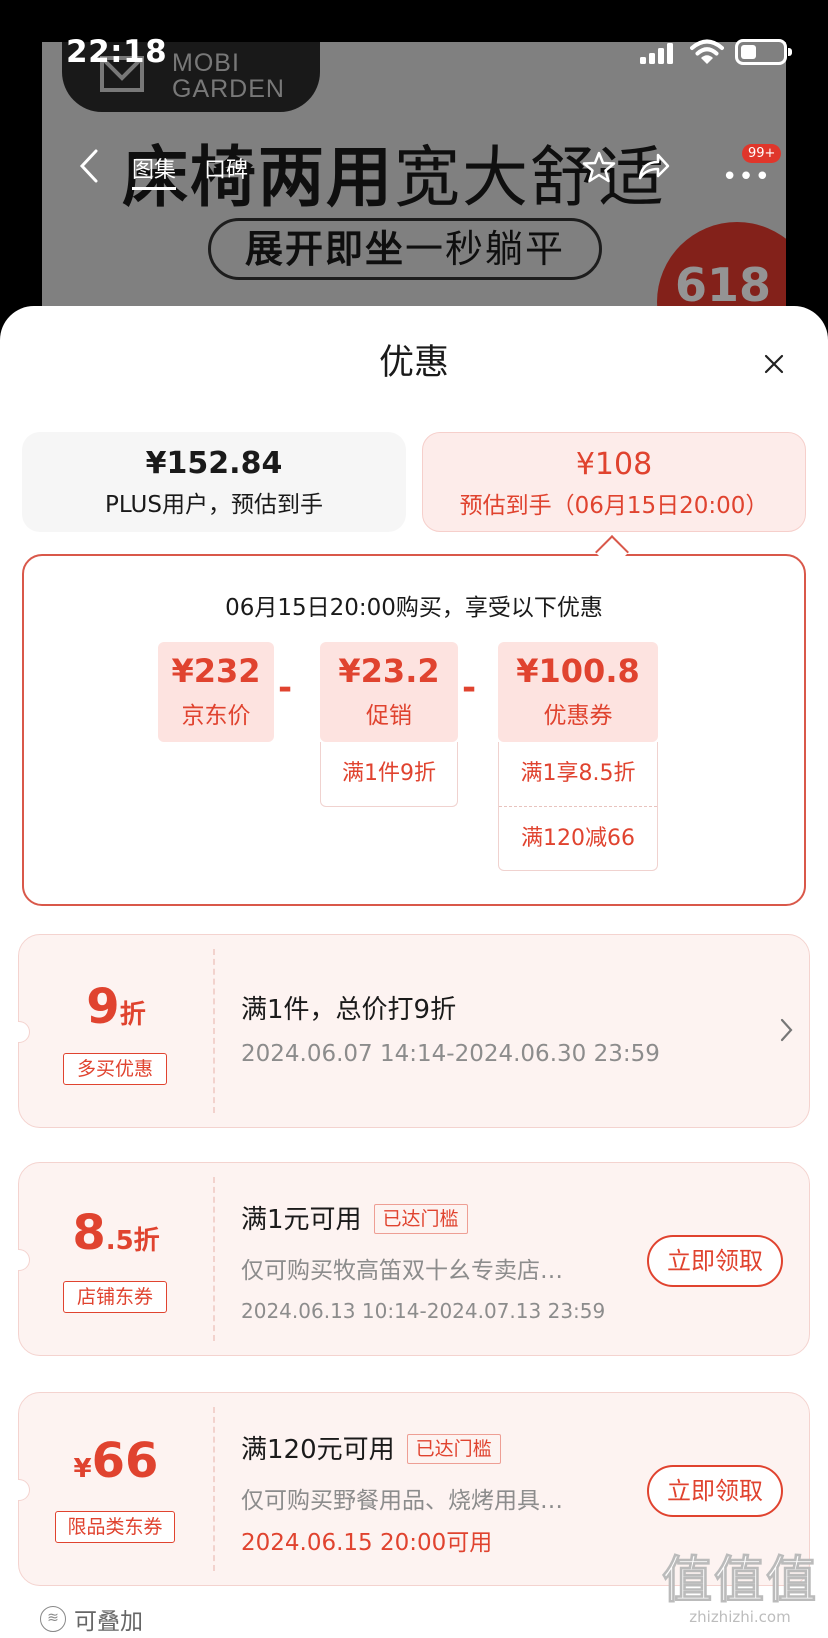 The height and width of the screenshot is (1638, 828). I want to click on estimated-price: ¥108, so click(614, 464).